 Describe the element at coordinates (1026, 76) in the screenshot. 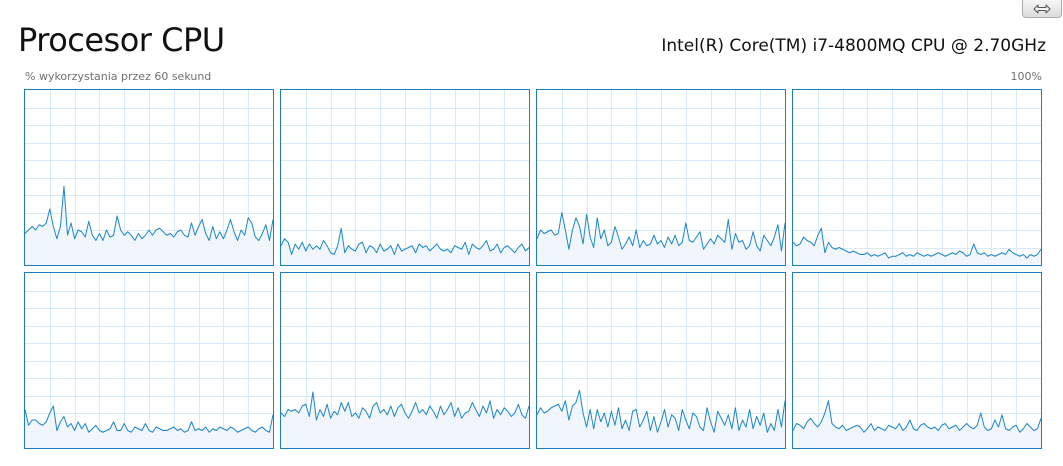

I see `graph-max-label: 100%` at that location.